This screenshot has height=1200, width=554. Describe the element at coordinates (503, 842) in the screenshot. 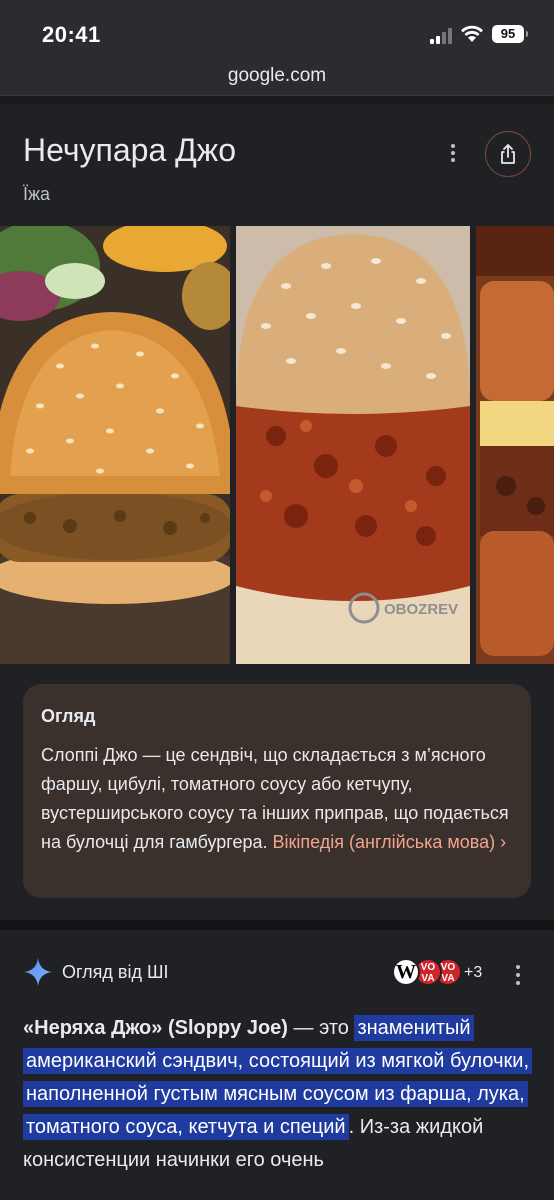

I see `chevron-right-icon: ›` at that location.